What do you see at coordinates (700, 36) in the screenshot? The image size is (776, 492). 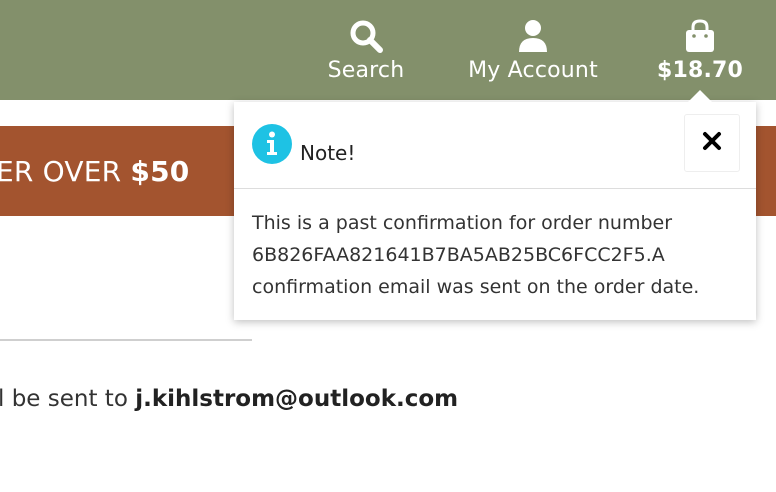 I see `shopping-bag-icon` at bounding box center [700, 36].